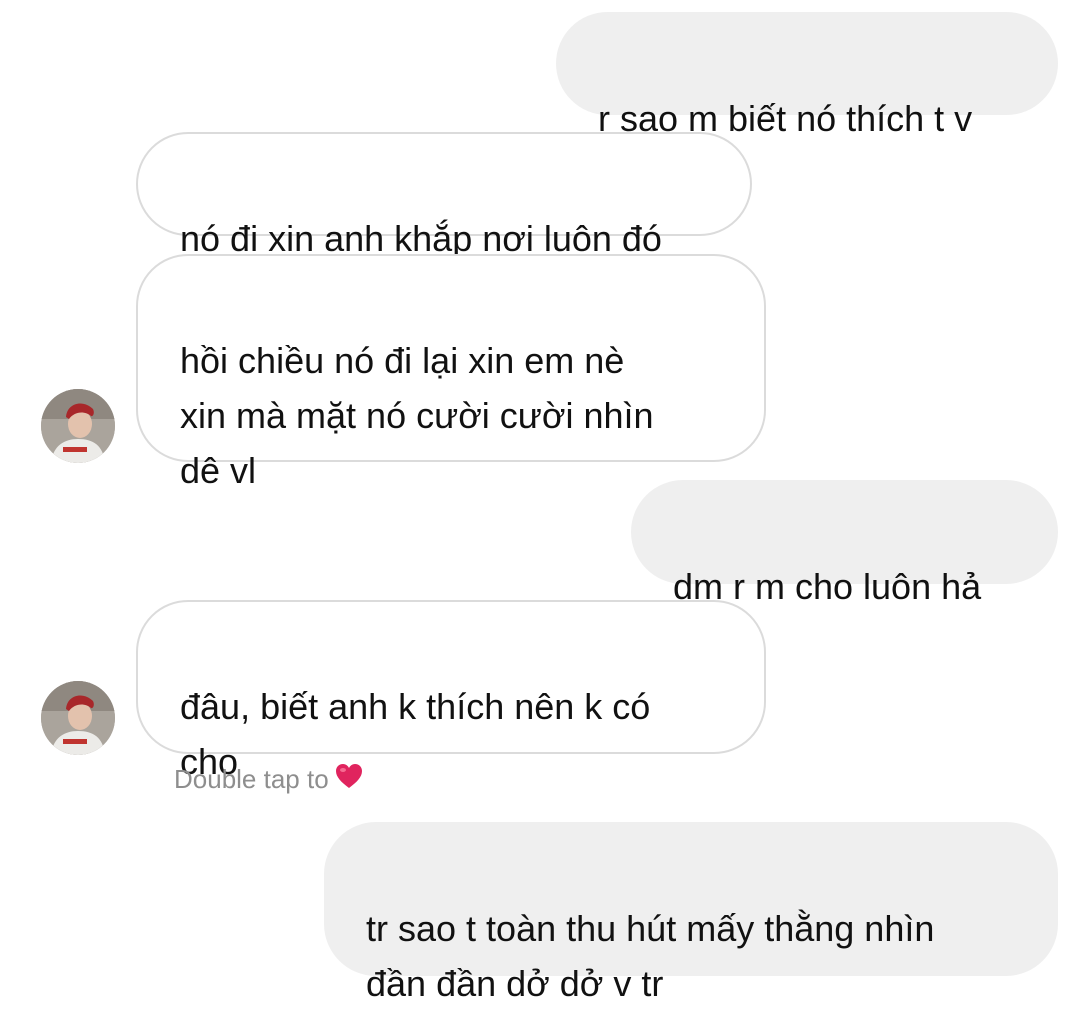 The width and height of the screenshot is (1080, 1011). Describe the element at coordinates (451, 691) in the screenshot. I see `message-bubble-received: đâu, biết anh k thích nên k có cho` at that location.